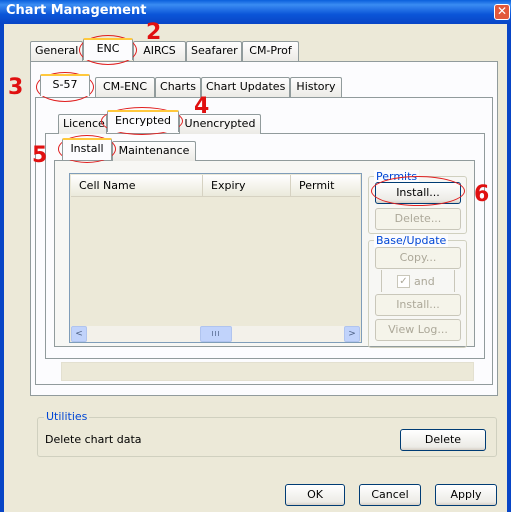 Image resolution: width=511 pixels, height=512 pixels. What do you see at coordinates (245, 87) in the screenshot?
I see `tab-chart-updates: Chart Updates` at bounding box center [245, 87].